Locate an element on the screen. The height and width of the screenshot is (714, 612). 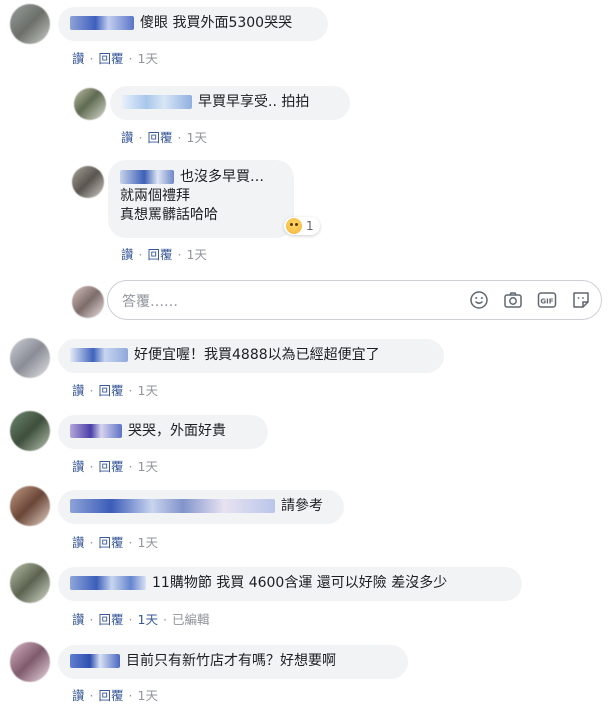
reaction-badge: 1 is located at coordinates (302, 226).